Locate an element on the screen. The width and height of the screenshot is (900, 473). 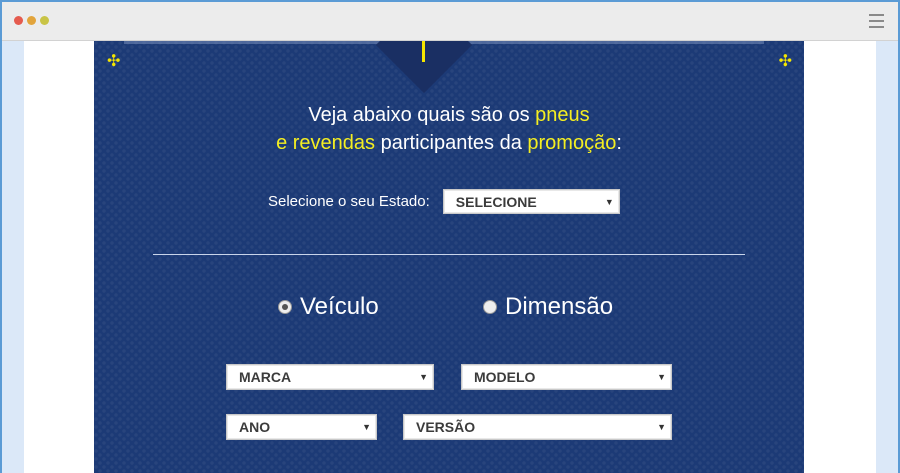
headline-line-1: Veja abaixo quais são os pneus is located at coordinates (449, 115).